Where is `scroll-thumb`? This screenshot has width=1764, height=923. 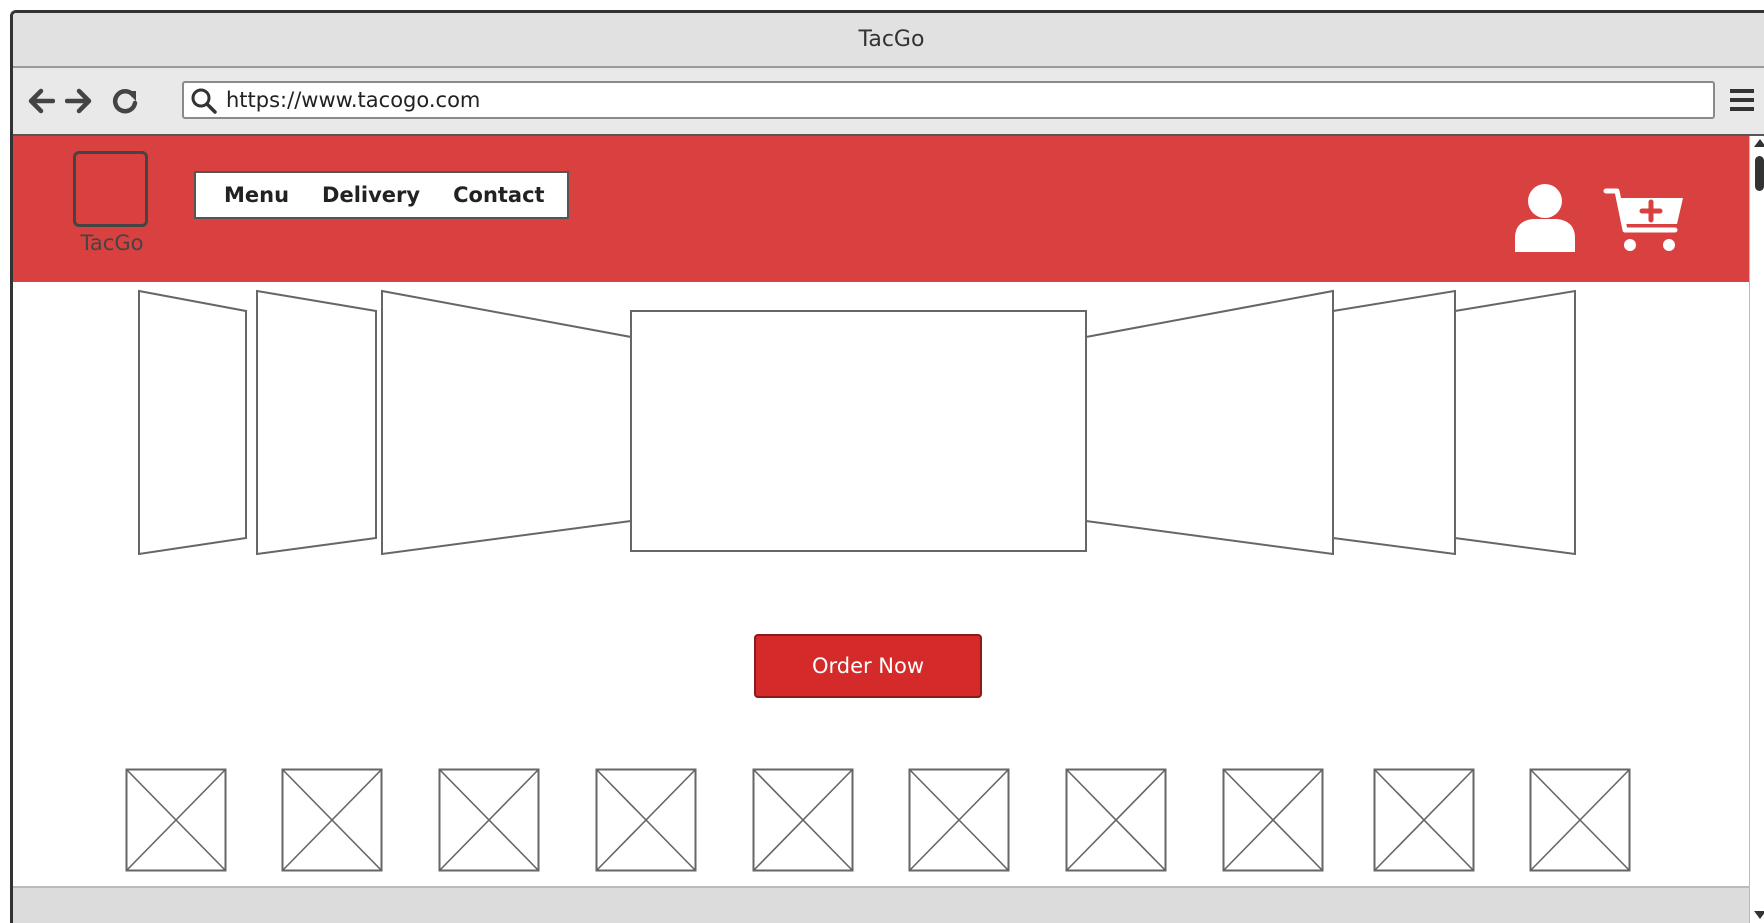 scroll-thumb is located at coordinates (1759, 173).